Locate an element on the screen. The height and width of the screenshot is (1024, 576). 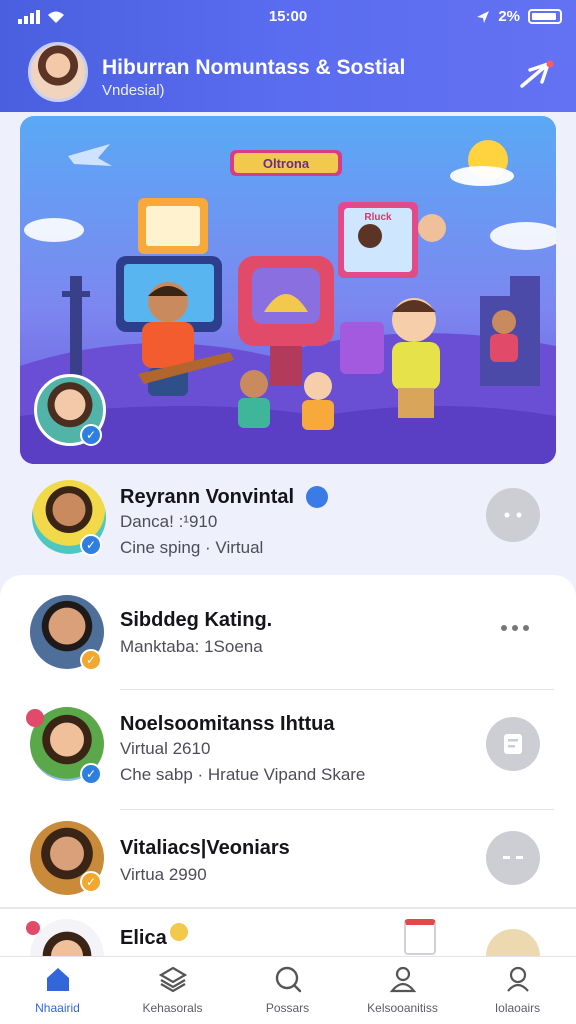
list-item: Elica is located at coordinates (288, 934).